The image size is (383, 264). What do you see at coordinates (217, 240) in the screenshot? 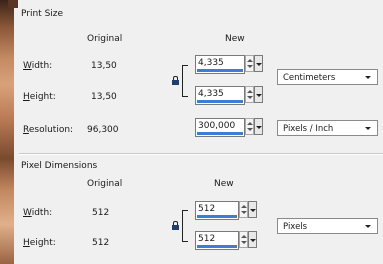
I see `pixel-height-input: 512` at bounding box center [217, 240].